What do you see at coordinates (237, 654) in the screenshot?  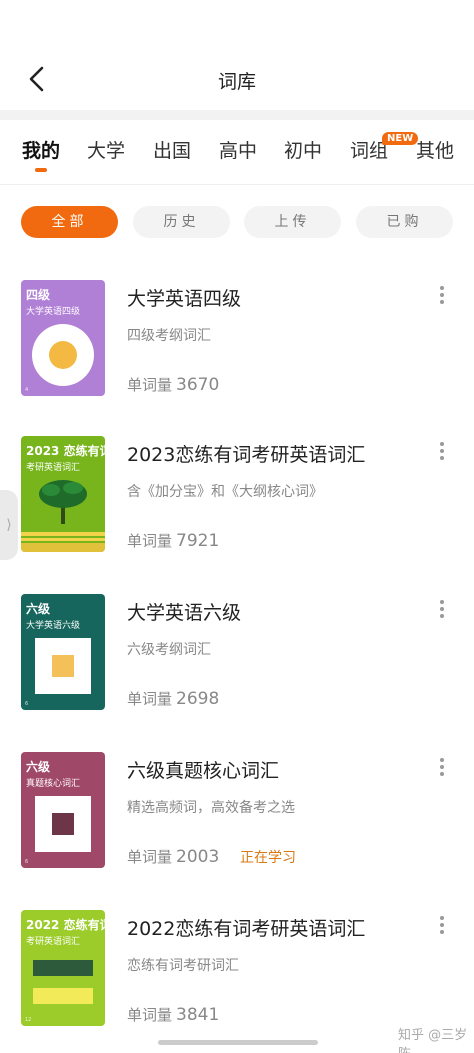 I see `book-item: 六级 大学英语六级 6 大学英语六级 六级考纲词汇 单词量 2698` at bounding box center [237, 654].